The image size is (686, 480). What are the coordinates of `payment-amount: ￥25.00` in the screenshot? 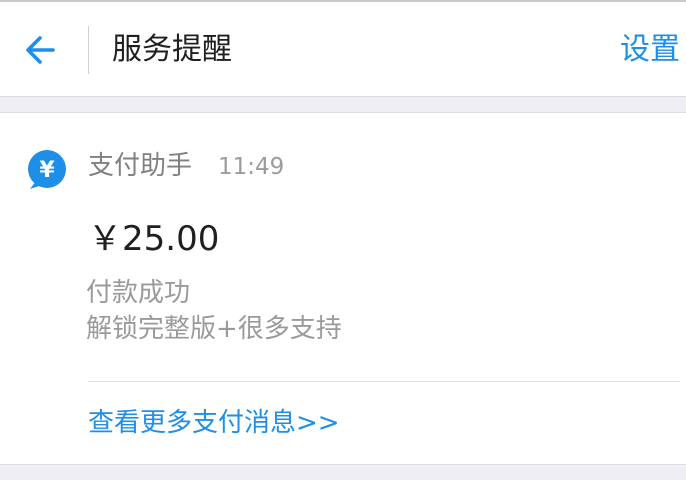 It's located at (154, 239).